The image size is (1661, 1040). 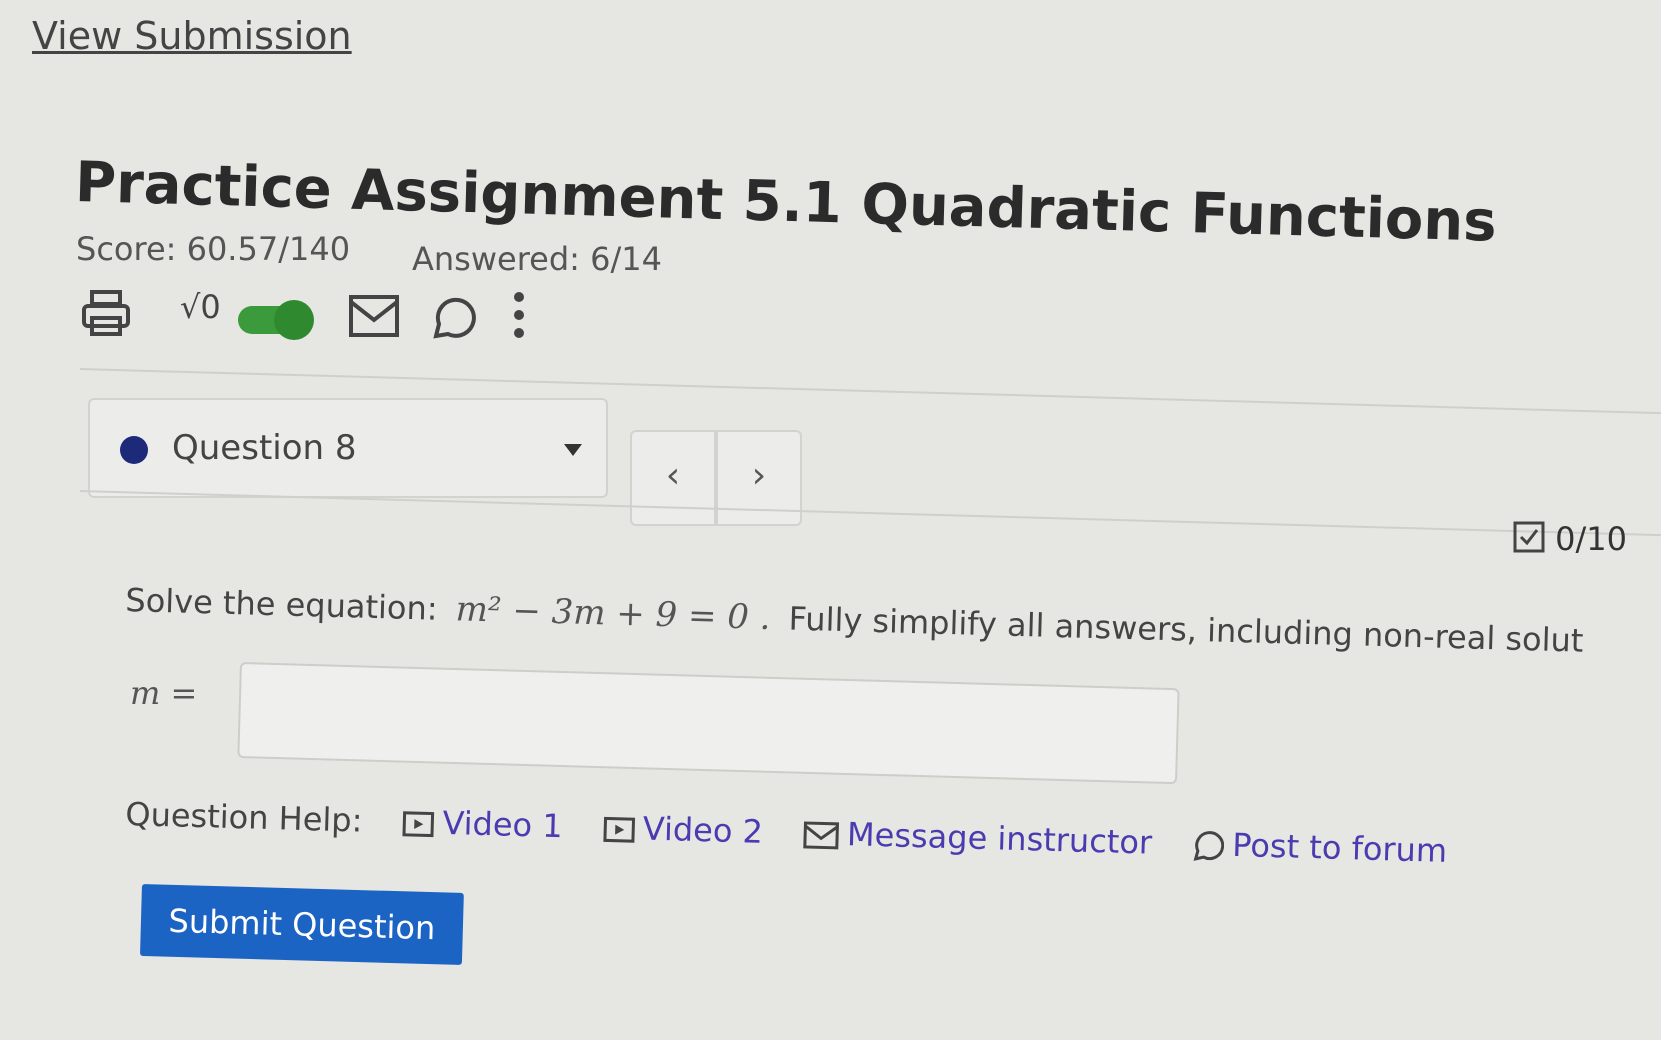 I want to click on post-to-forum-label: Post to forum, so click(x=1339, y=847).